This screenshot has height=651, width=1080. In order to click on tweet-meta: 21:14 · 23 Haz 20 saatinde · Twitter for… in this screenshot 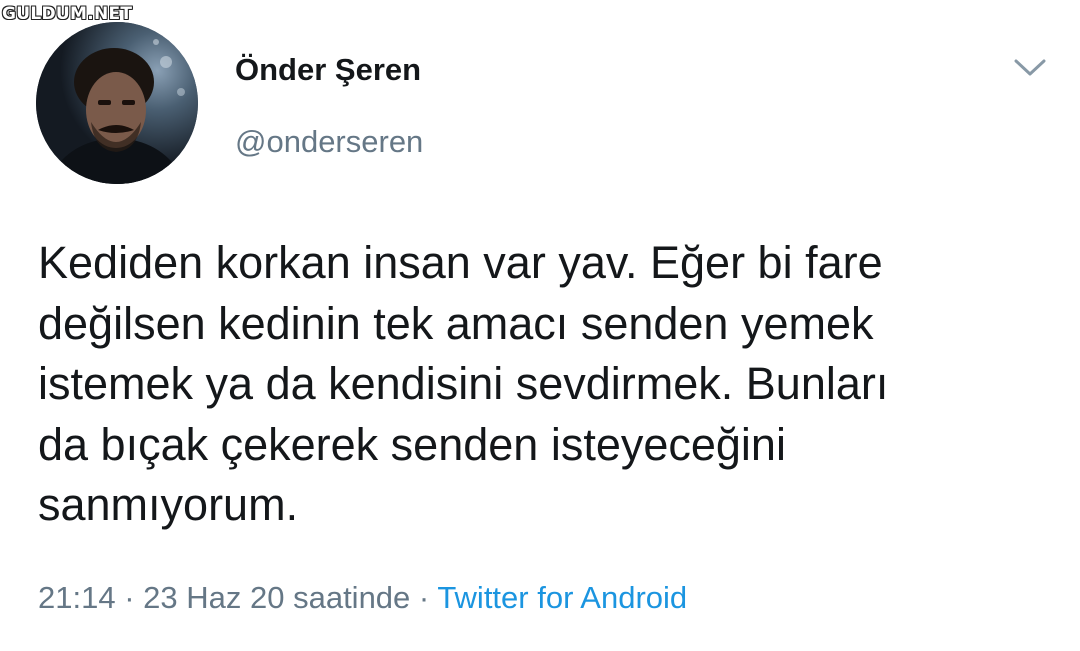, I will do `click(362, 598)`.